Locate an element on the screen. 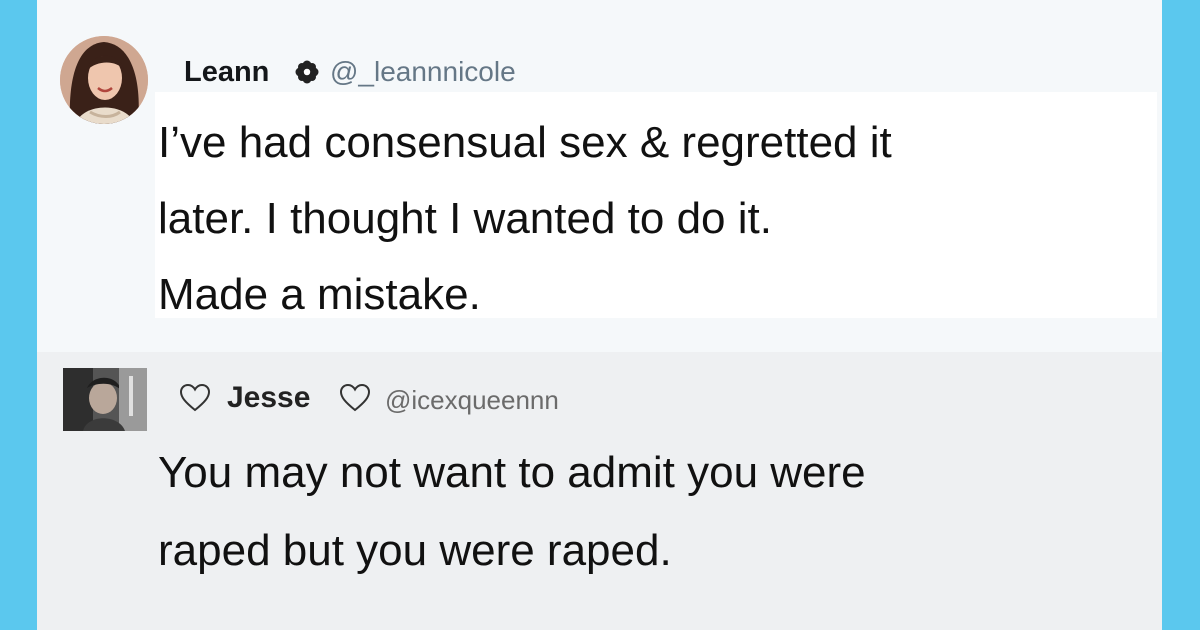 The height and width of the screenshot is (630, 1200). author-name: Leann is located at coordinates (226, 72).